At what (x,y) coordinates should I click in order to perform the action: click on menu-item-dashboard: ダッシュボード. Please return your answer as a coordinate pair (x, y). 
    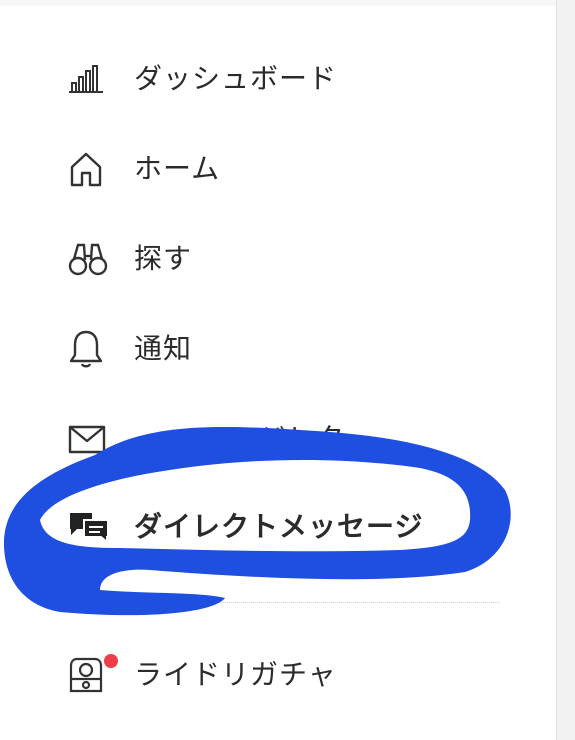
    Looking at the image, I should click on (288, 79).